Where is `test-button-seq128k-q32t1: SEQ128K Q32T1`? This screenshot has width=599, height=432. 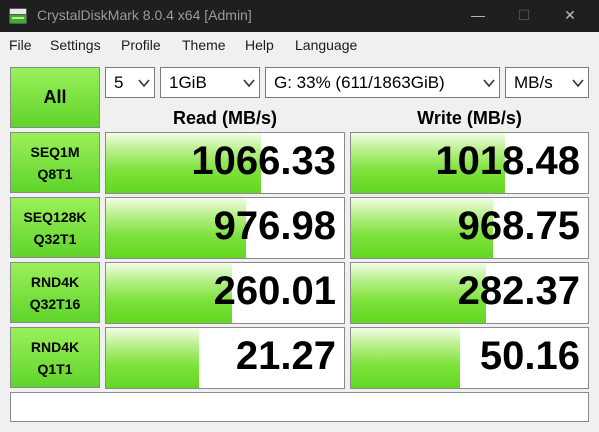
test-button-seq128k-q32t1: SEQ128K Q32T1 is located at coordinates (55, 227).